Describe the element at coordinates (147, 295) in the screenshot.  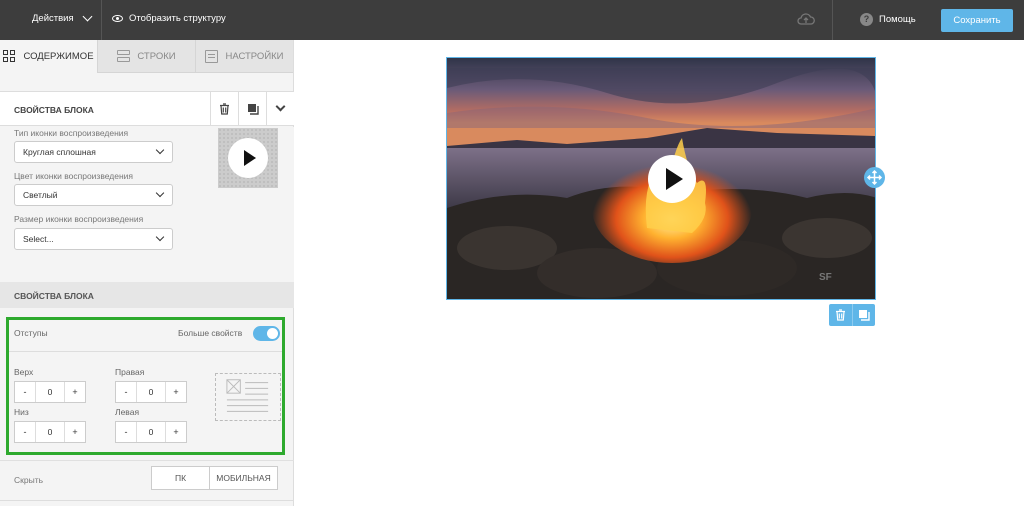
I see `block-properties-section: СВОЙСТВА БЛОКА` at that location.